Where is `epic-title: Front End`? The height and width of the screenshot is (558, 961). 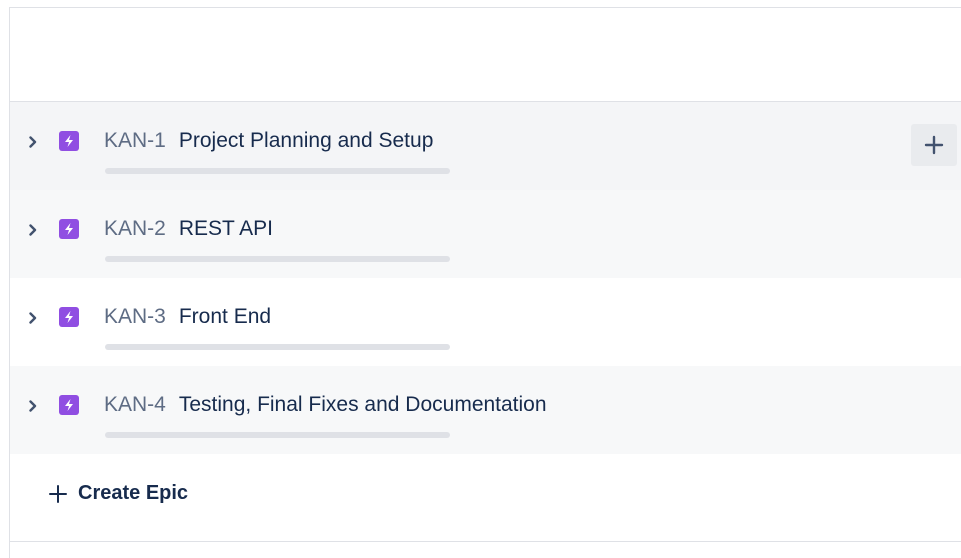 epic-title: Front End is located at coordinates (225, 316).